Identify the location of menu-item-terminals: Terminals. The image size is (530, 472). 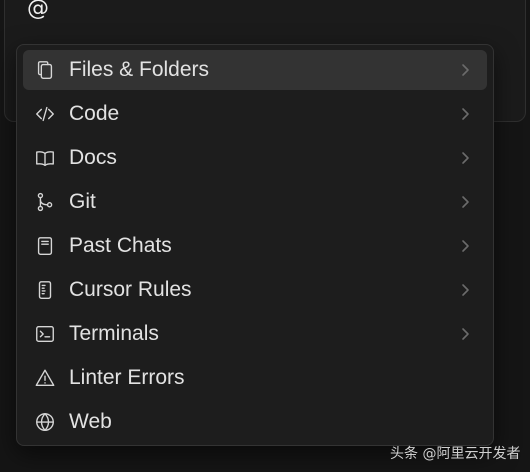
(255, 334).